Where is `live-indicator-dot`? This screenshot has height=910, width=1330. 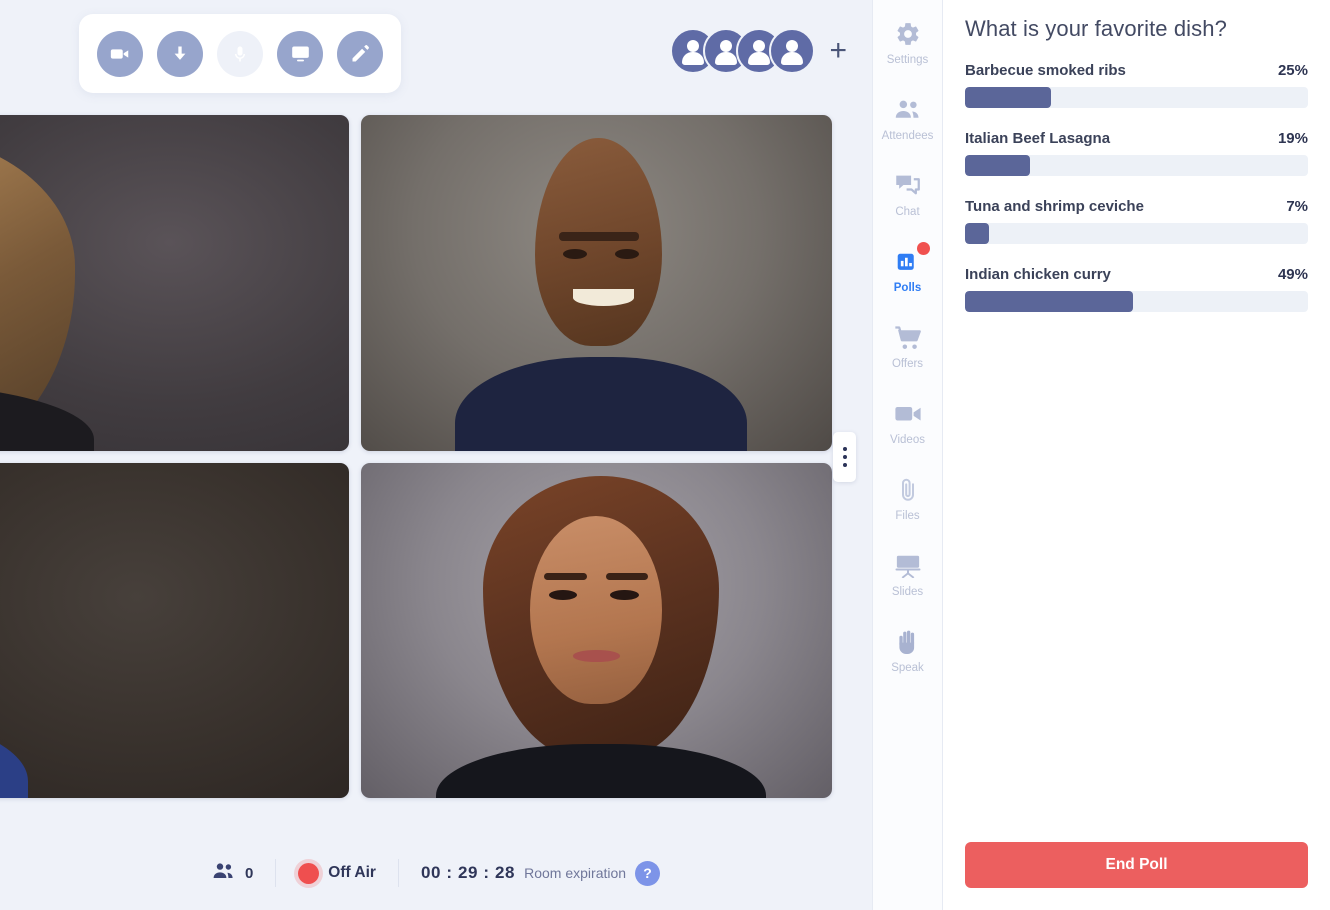 live-indicator-dot is located at coordinates (309, 873).